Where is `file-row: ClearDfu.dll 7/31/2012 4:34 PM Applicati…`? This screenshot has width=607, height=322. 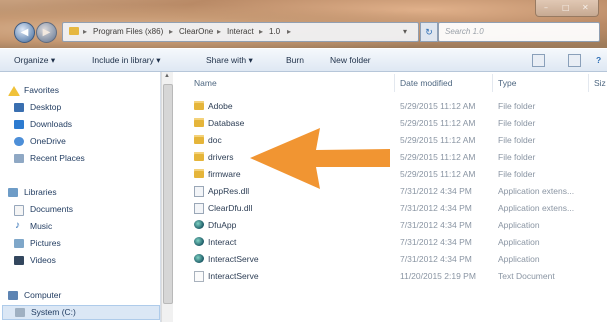 file-row: ClearDfu.dll 7/31/2012 4:34 PM Applicati… is located at coordinates (390, 208).